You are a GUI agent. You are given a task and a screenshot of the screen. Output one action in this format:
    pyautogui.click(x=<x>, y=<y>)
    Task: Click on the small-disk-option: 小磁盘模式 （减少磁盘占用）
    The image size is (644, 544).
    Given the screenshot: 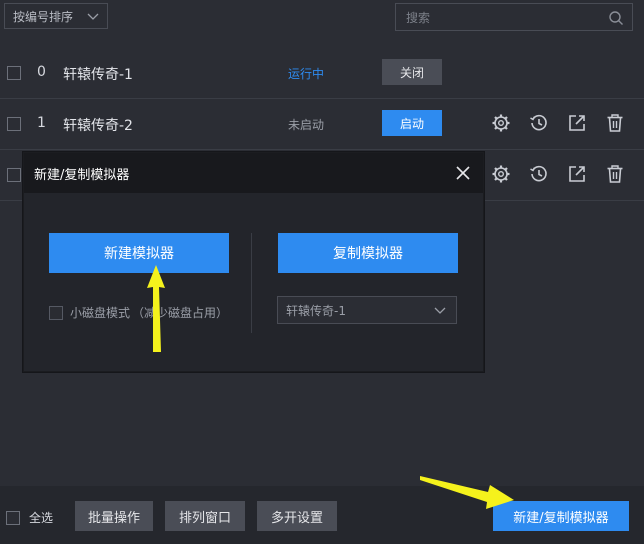 What is the action you would take?
    pyautogui.click(x=138, y=312)
    